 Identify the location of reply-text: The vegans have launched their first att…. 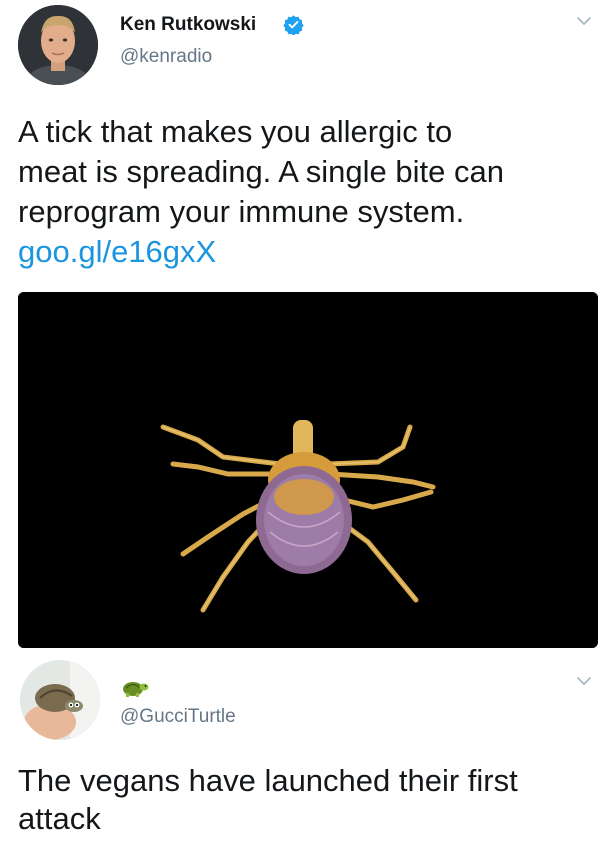
(308, 800).